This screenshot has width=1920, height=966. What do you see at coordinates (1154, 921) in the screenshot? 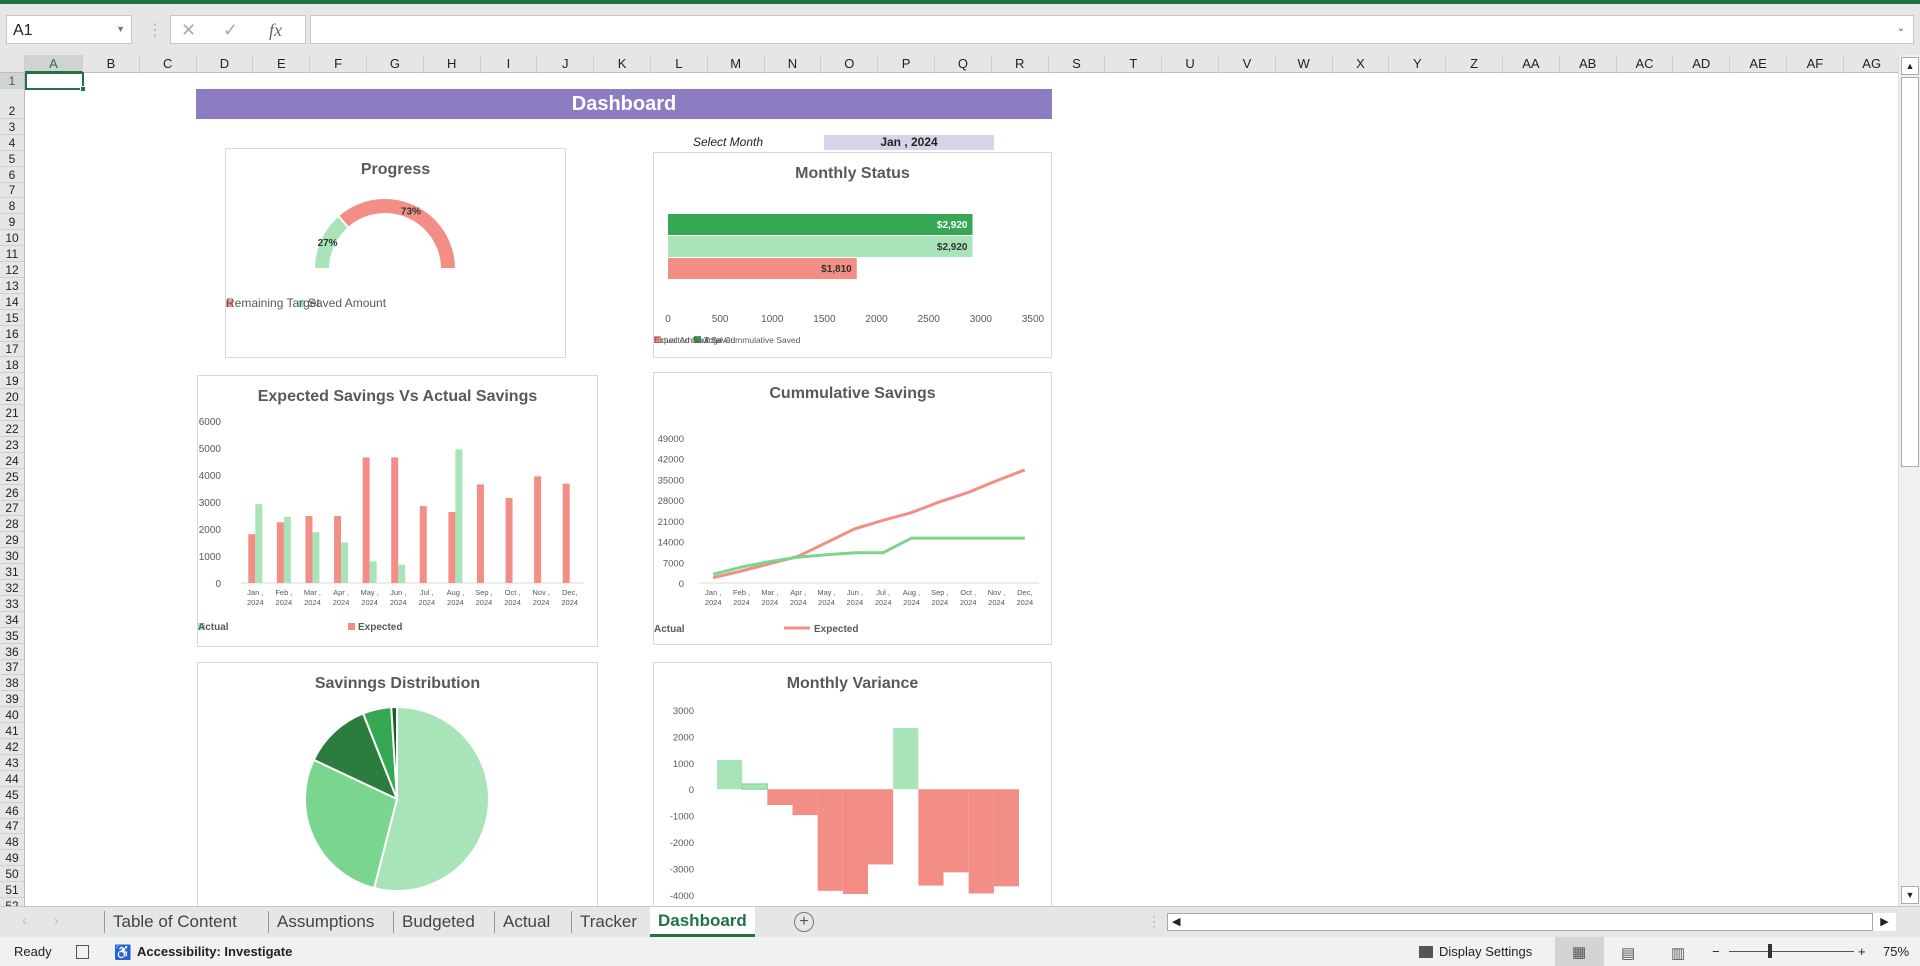
I see `split-handle-icon: ⋮` at bounding box center [1154, 921].